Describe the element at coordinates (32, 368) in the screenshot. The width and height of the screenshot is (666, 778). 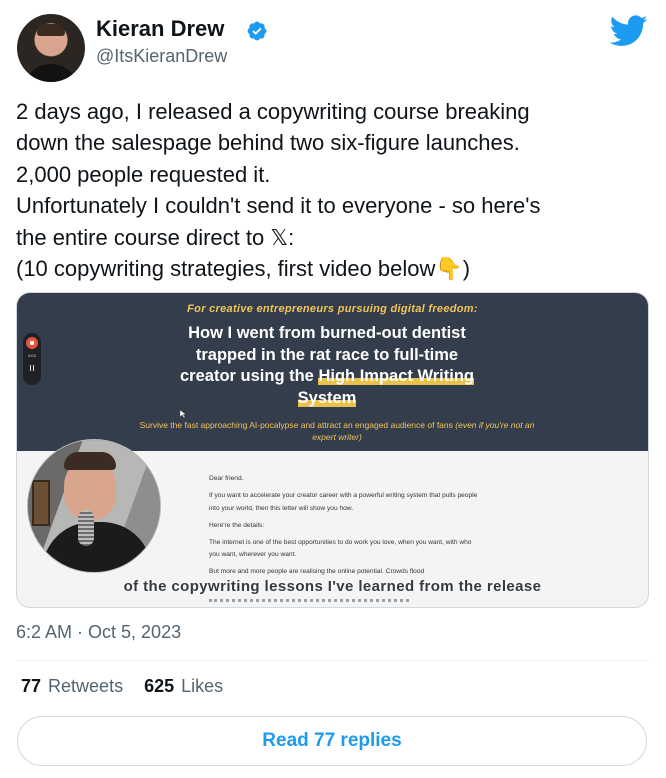
I see `pause-icon` at that location.